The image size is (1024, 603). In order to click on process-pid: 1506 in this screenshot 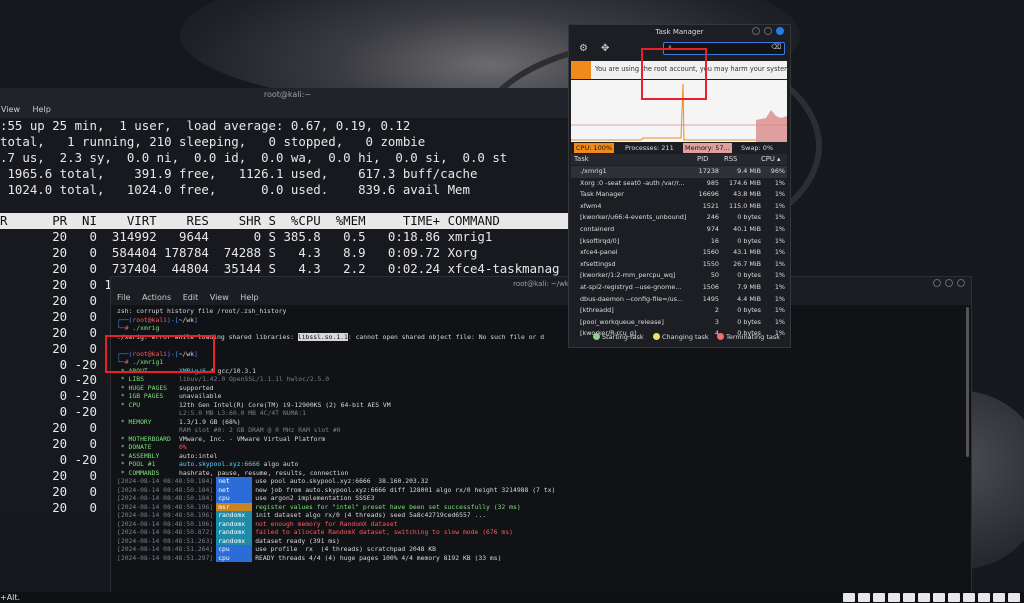, I will do `click(710, 286)`.